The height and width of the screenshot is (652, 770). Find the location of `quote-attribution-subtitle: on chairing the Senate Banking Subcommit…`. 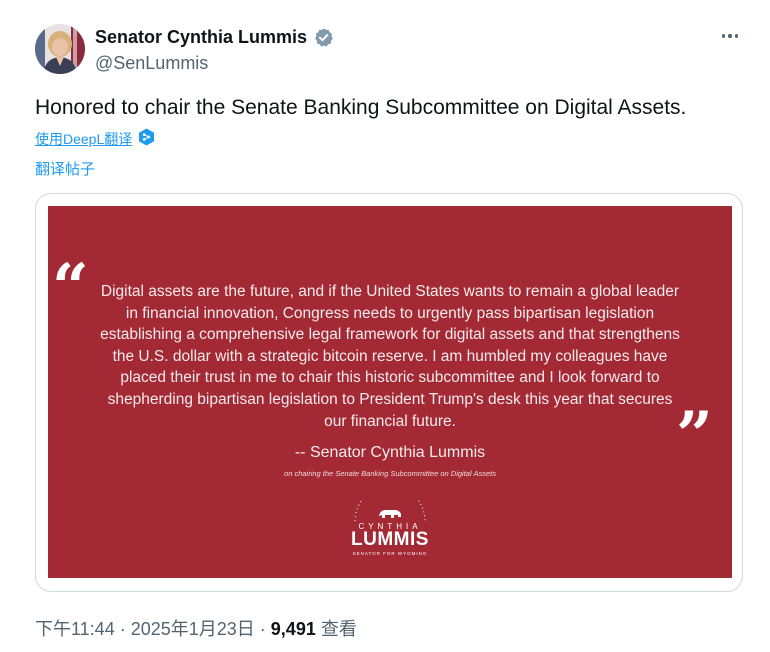

quote-attribution-subtitle: on chairing the Senate Banking Subcommit… is located at coordinates (390, 473).